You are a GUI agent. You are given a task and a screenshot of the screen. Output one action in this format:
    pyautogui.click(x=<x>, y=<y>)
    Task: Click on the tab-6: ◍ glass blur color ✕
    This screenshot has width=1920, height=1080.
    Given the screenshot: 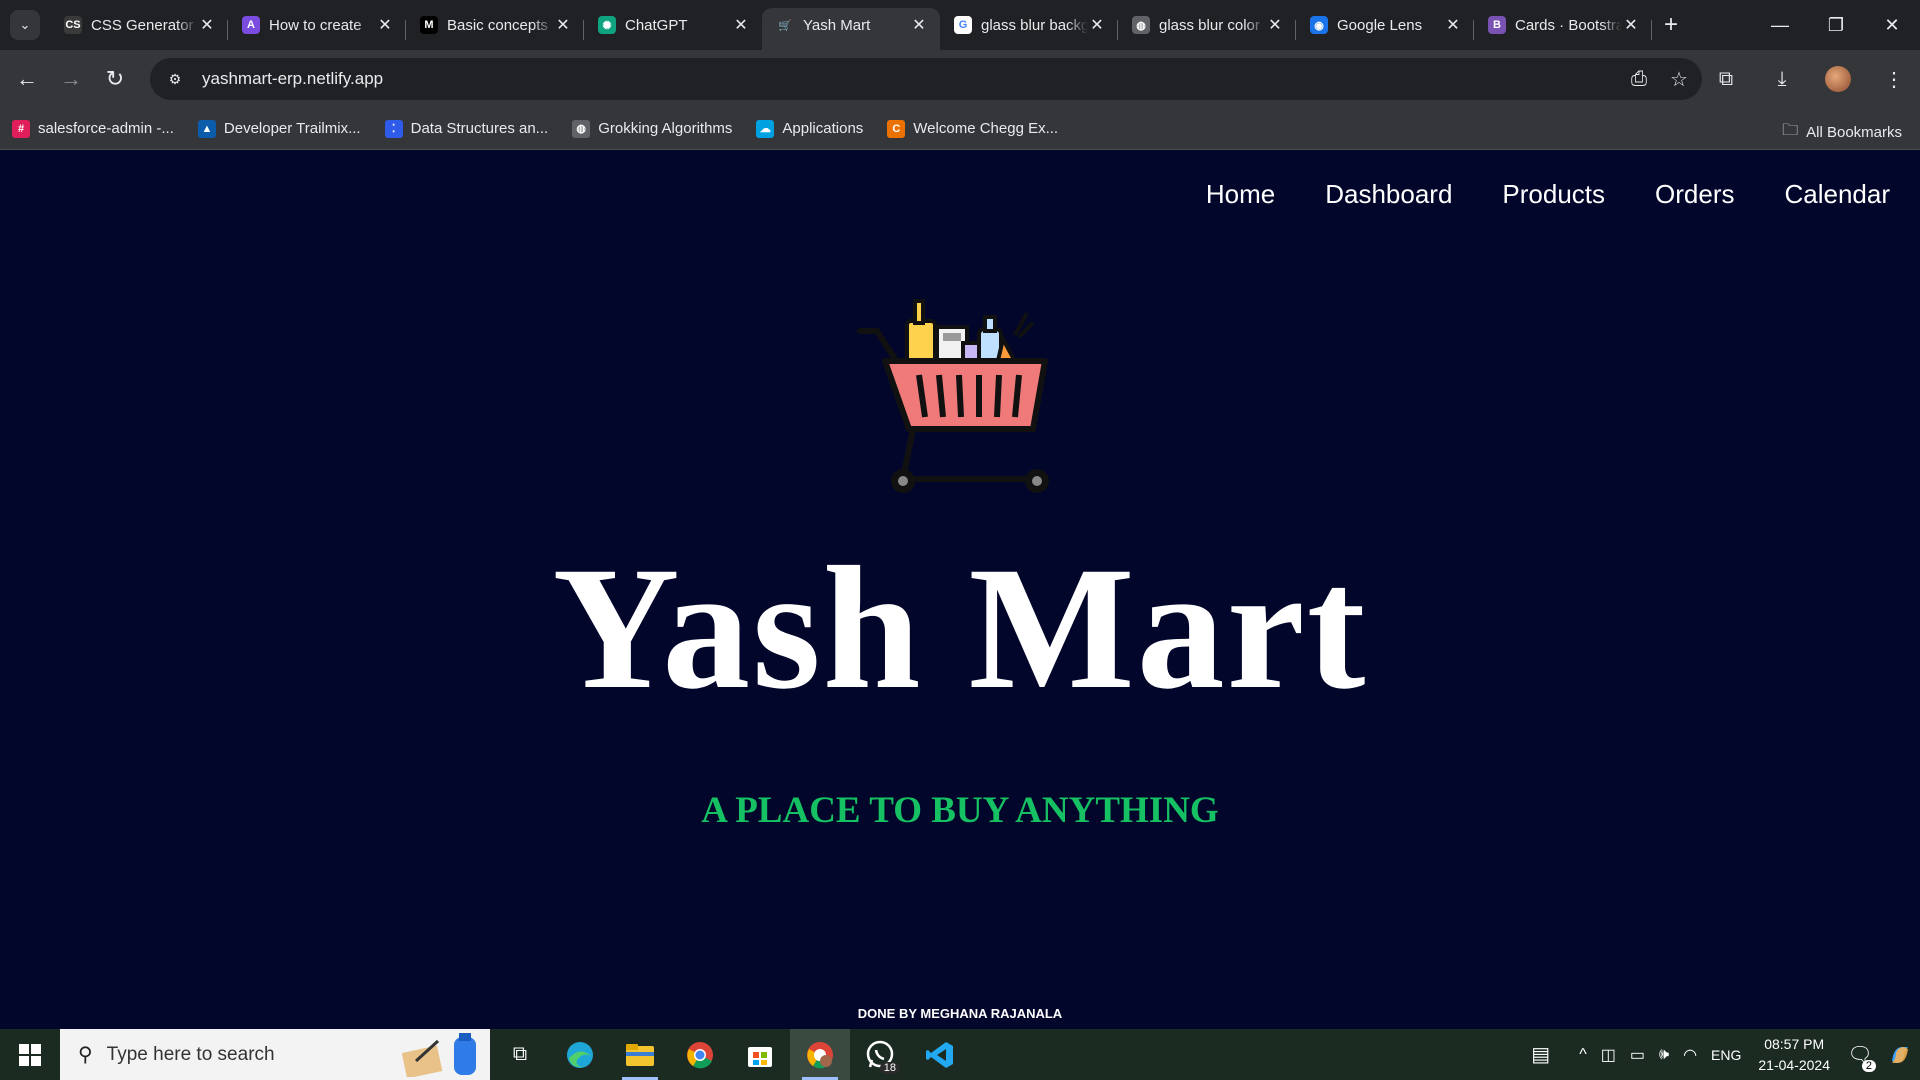 What is the action you would take?
    pyautogui.click(x=1207, y=29)
    